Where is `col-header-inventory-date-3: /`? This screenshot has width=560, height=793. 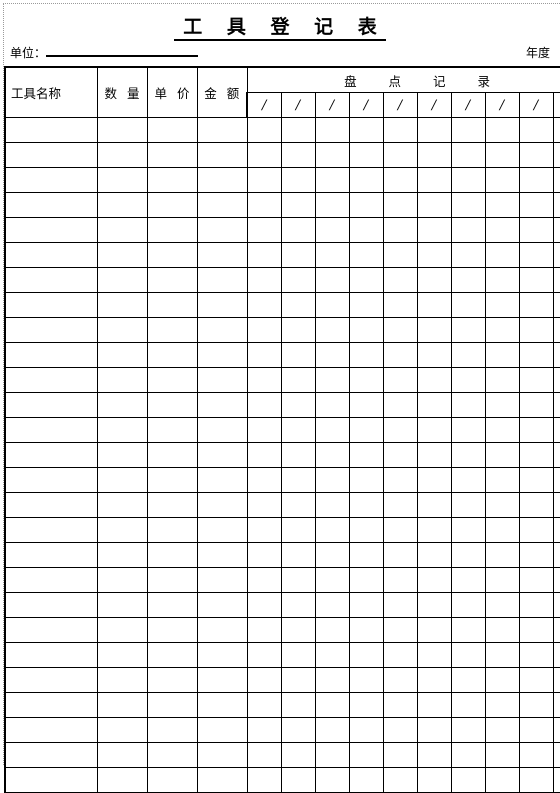
col-header-inventory-date-3: / is located at coordinates (332, 105).